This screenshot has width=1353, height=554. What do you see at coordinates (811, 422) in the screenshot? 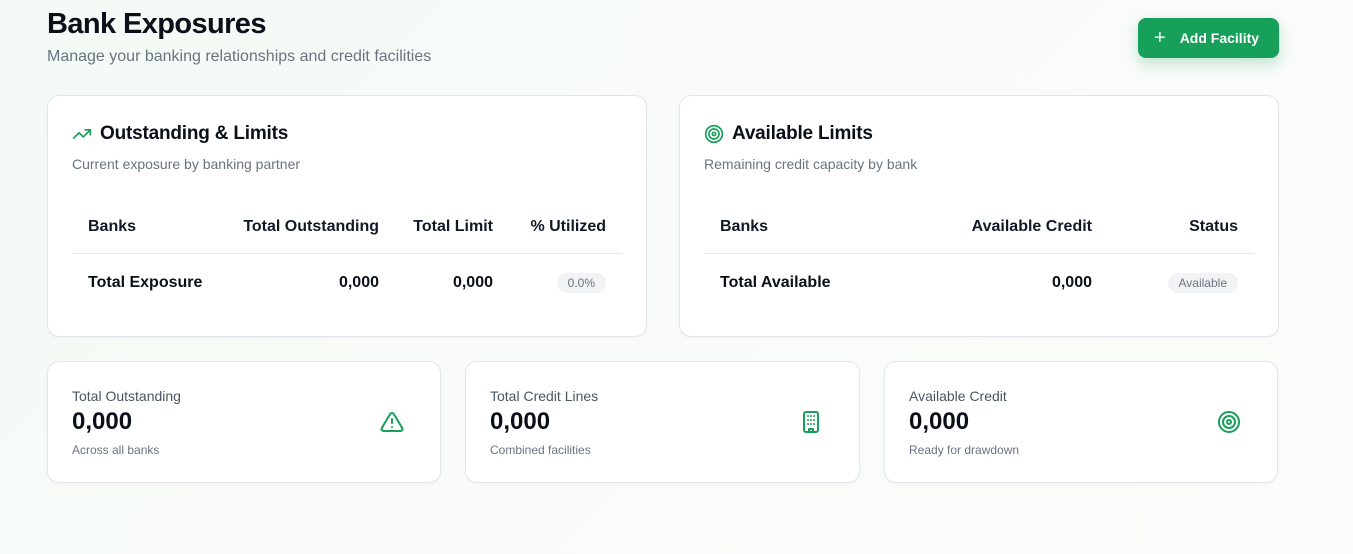
I see `building-icon` at bounding box center [811, 422].